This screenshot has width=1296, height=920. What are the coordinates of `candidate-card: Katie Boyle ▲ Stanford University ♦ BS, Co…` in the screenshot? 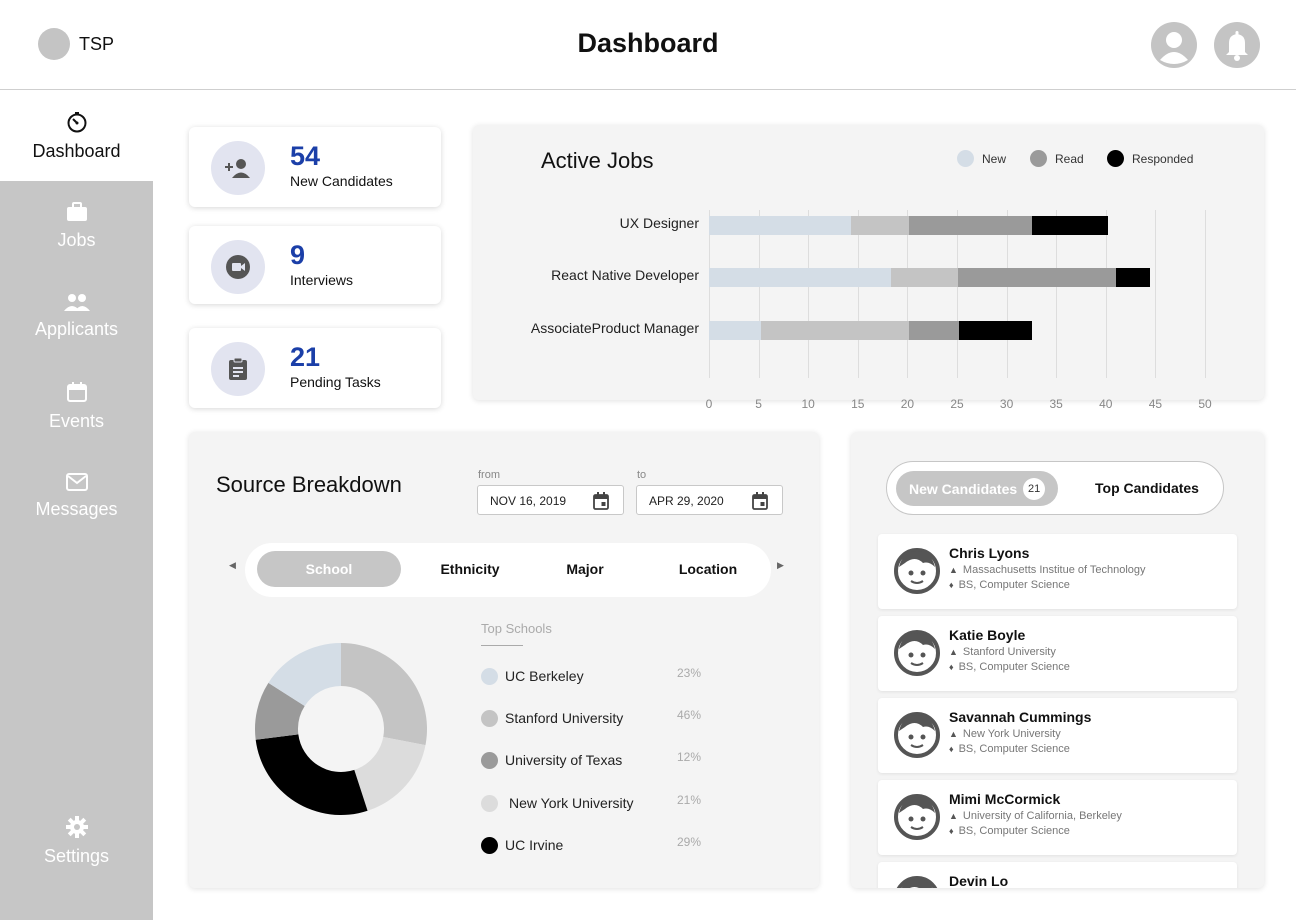 It's located at (1057, 653).